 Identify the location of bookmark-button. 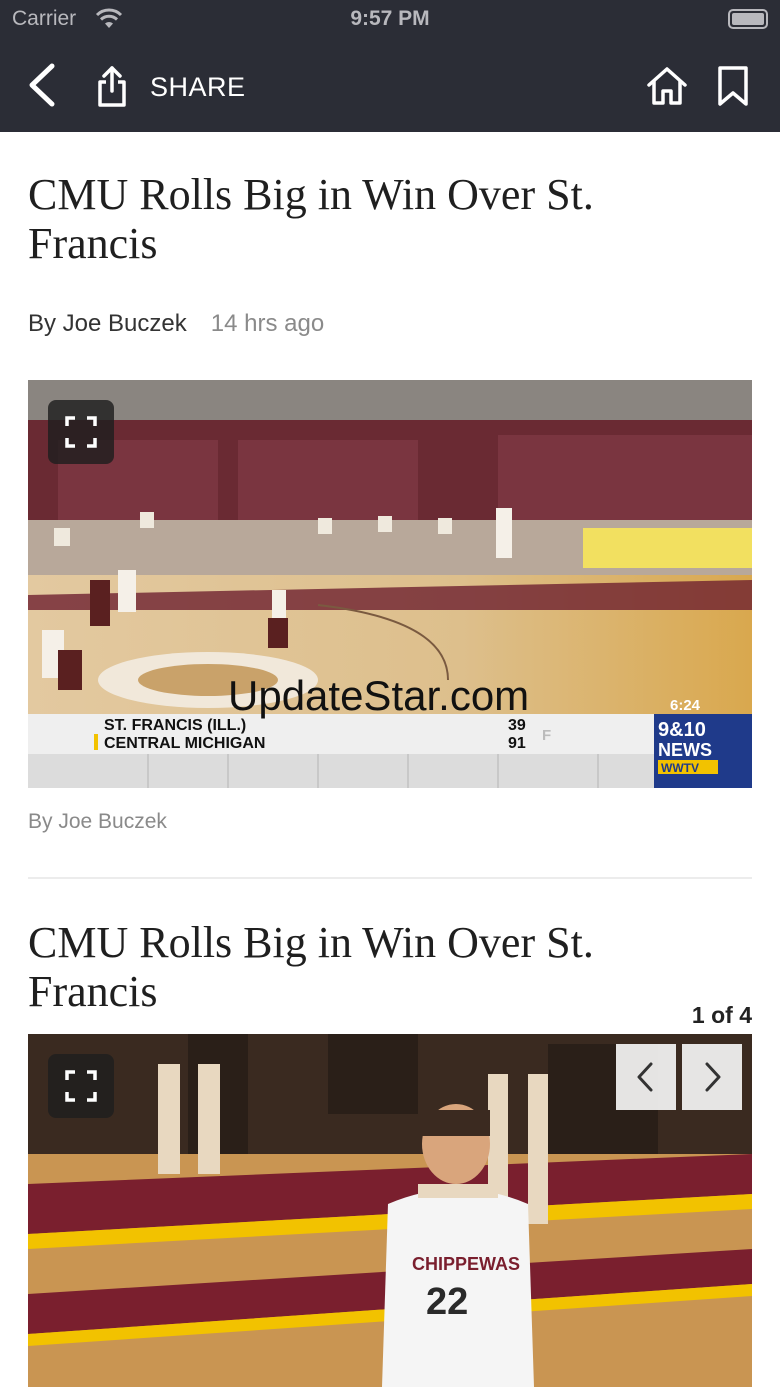
(733, 86).